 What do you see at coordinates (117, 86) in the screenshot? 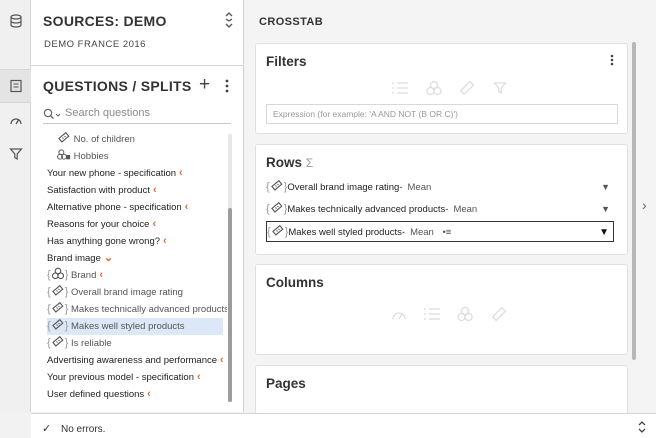
I see `questions-title: QUESTIONS / SPLITS` at bounding box center [117, 86].